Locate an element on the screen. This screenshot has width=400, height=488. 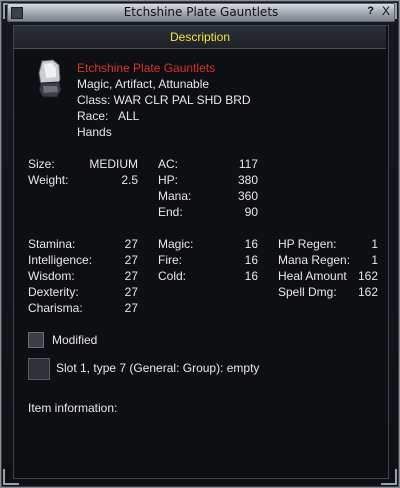
mana-label: Mana: is located at coordinates (175, 196).